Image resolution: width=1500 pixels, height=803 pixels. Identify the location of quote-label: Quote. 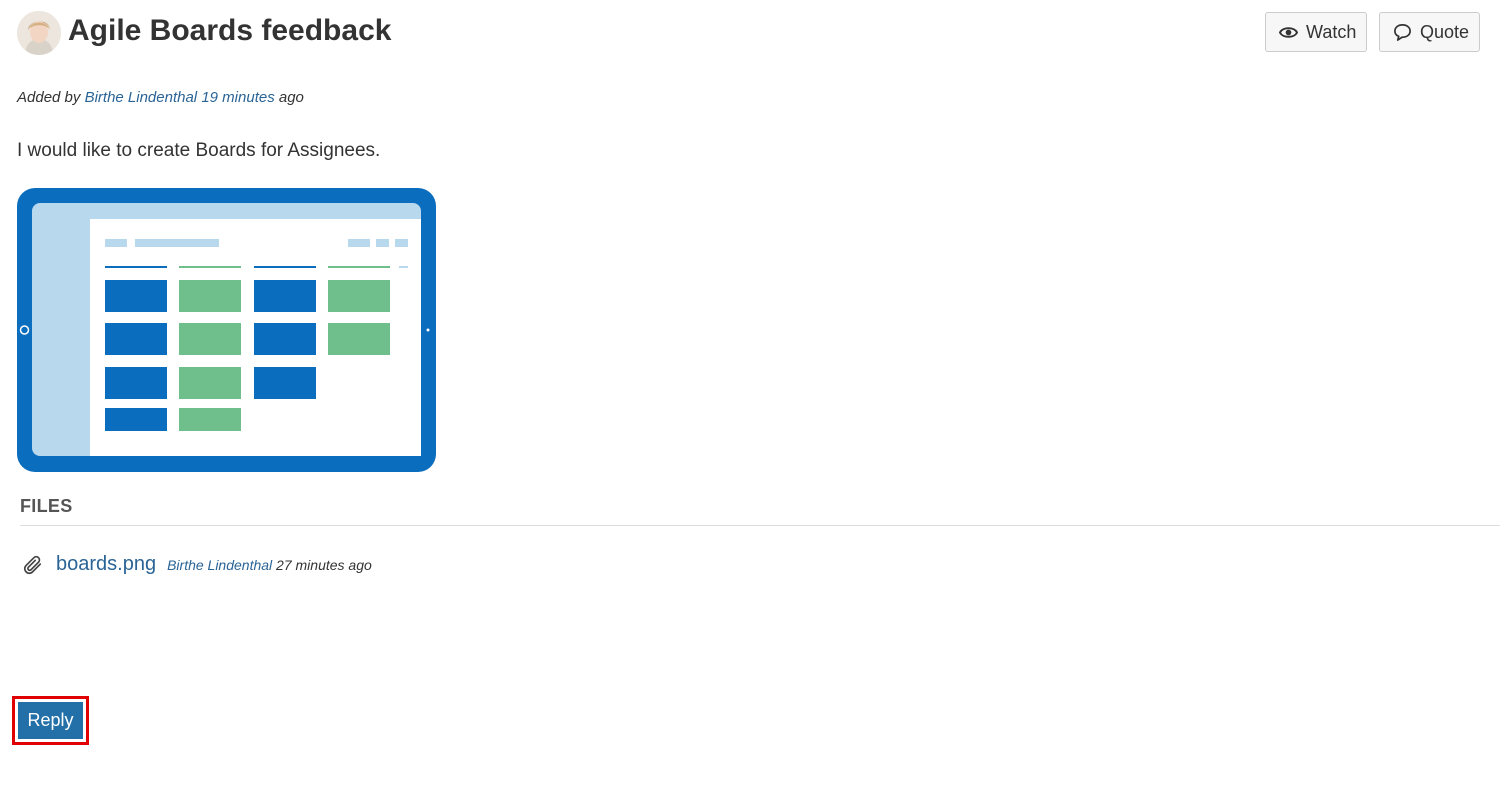
(1445, 31).